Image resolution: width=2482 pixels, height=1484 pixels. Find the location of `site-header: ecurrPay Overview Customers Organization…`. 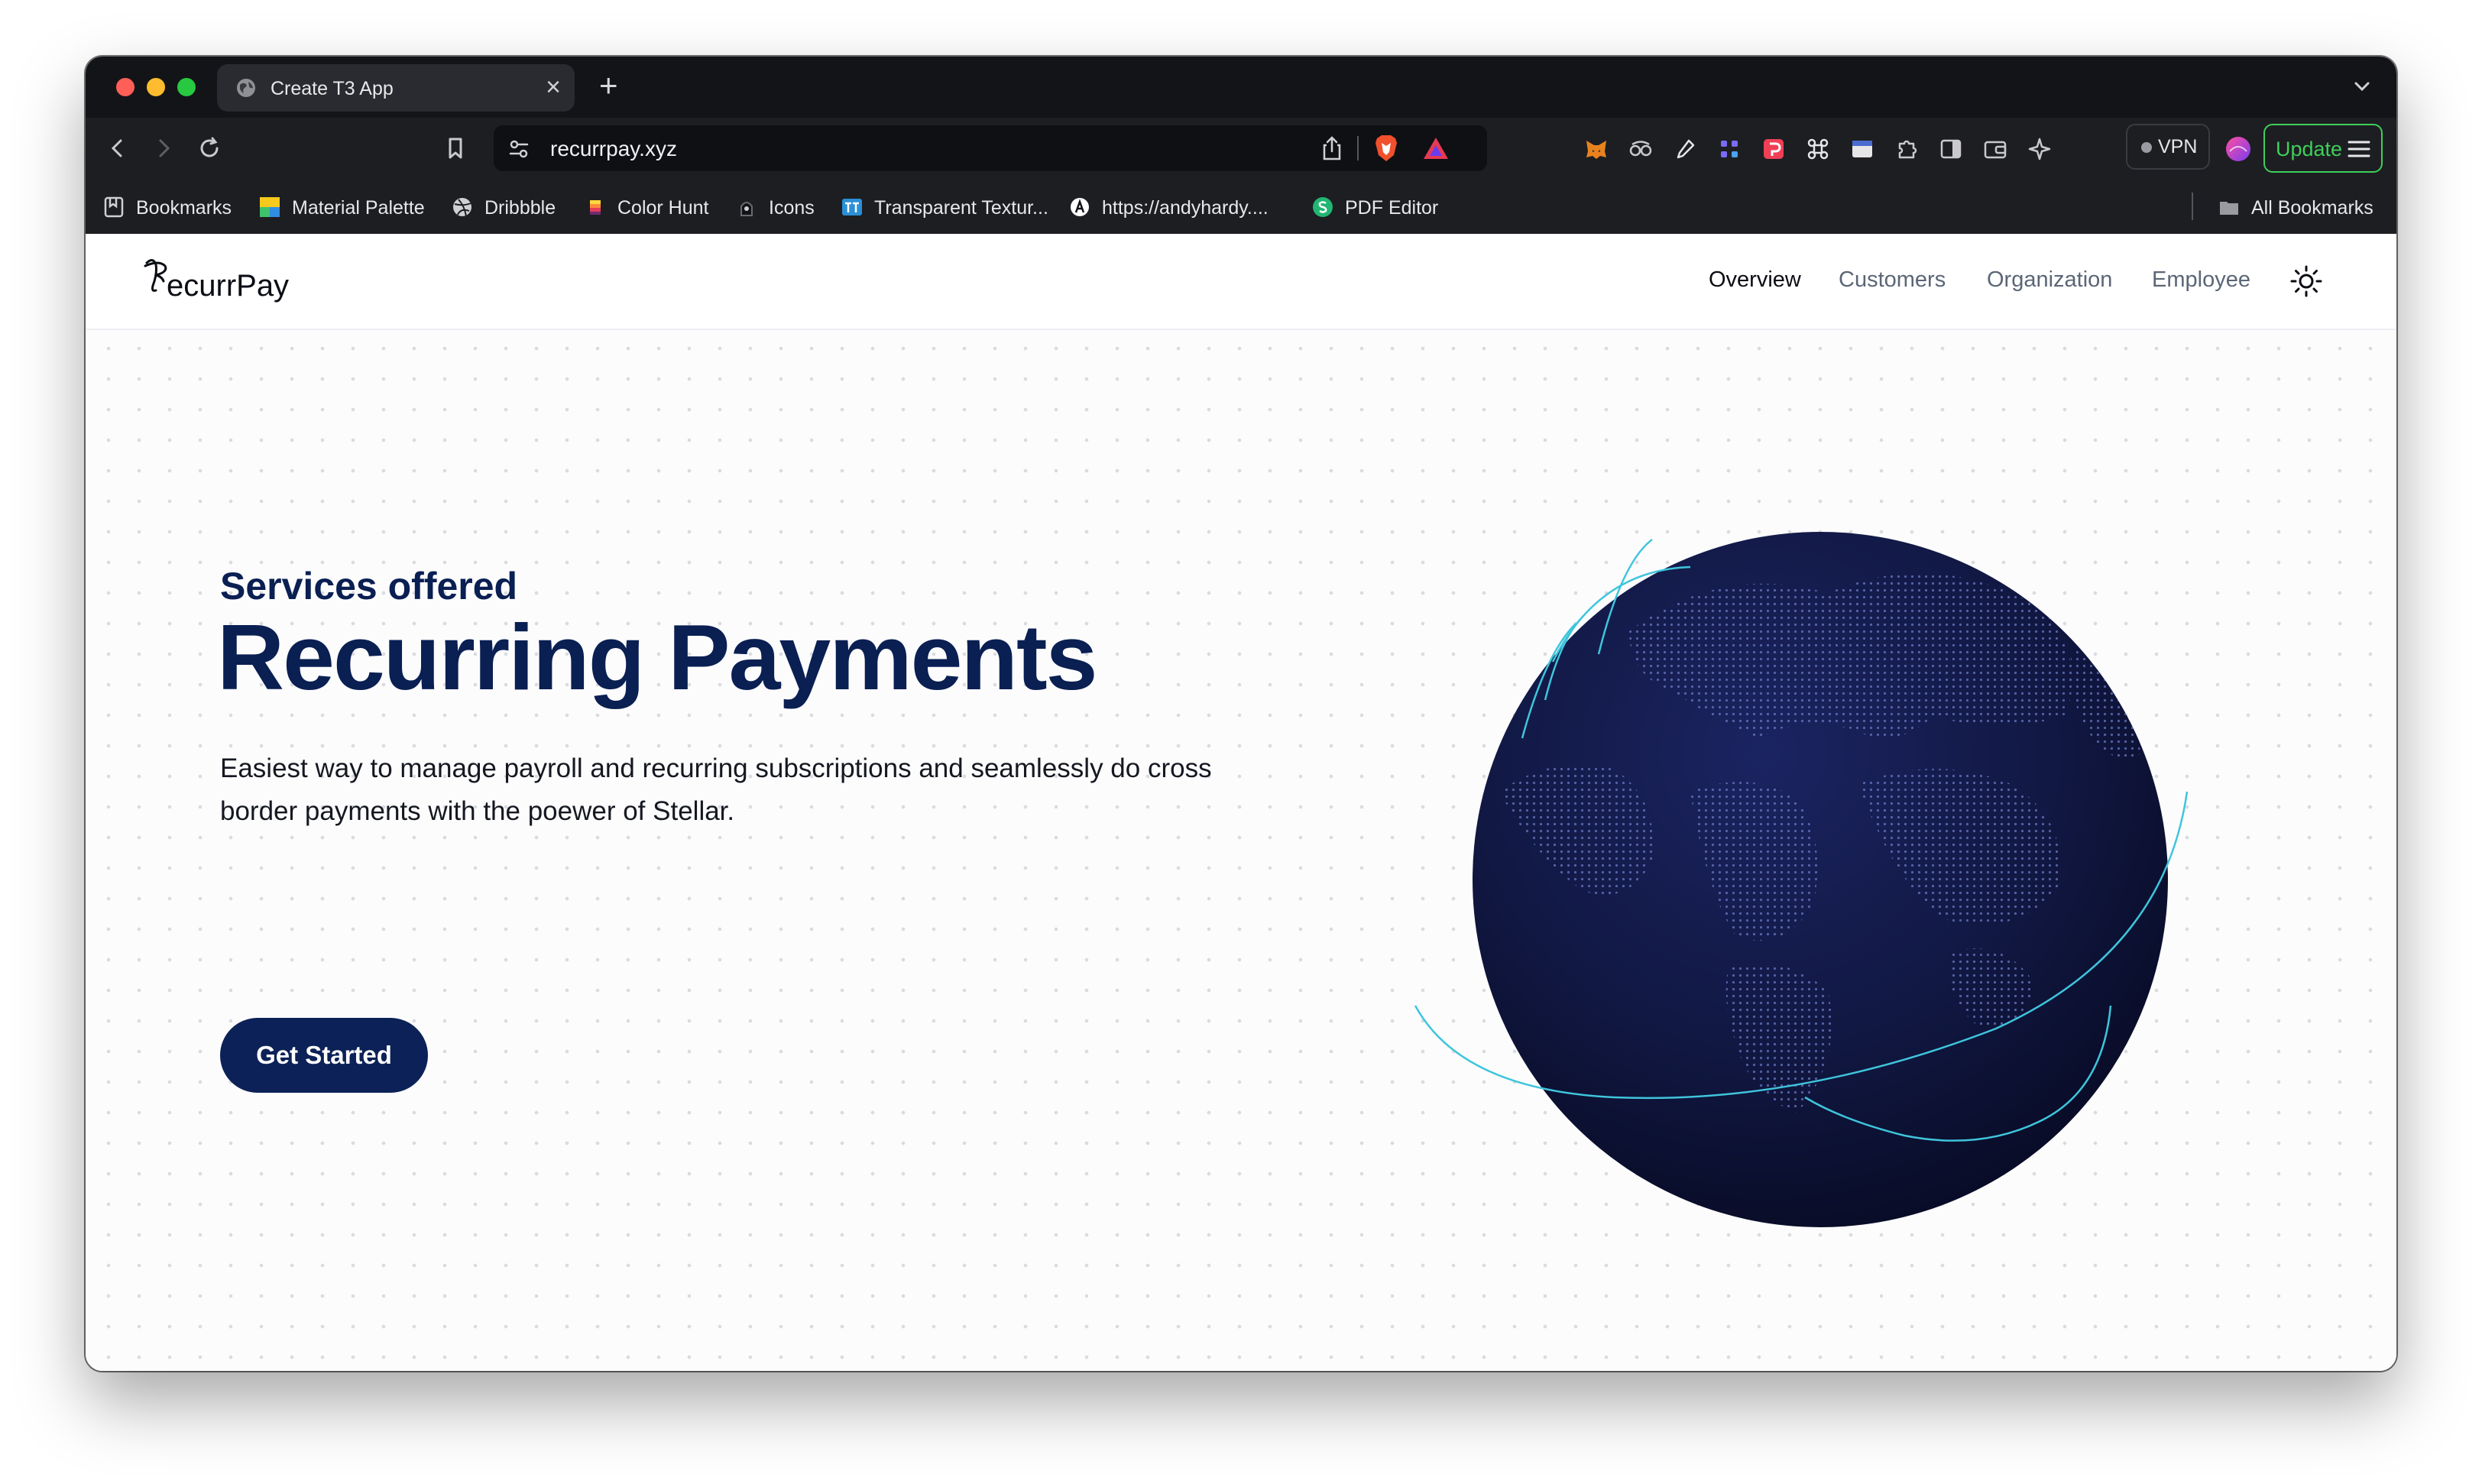

site-header: ecurrPay Overview Customers Organization… is located at coordinates (1241, 282).